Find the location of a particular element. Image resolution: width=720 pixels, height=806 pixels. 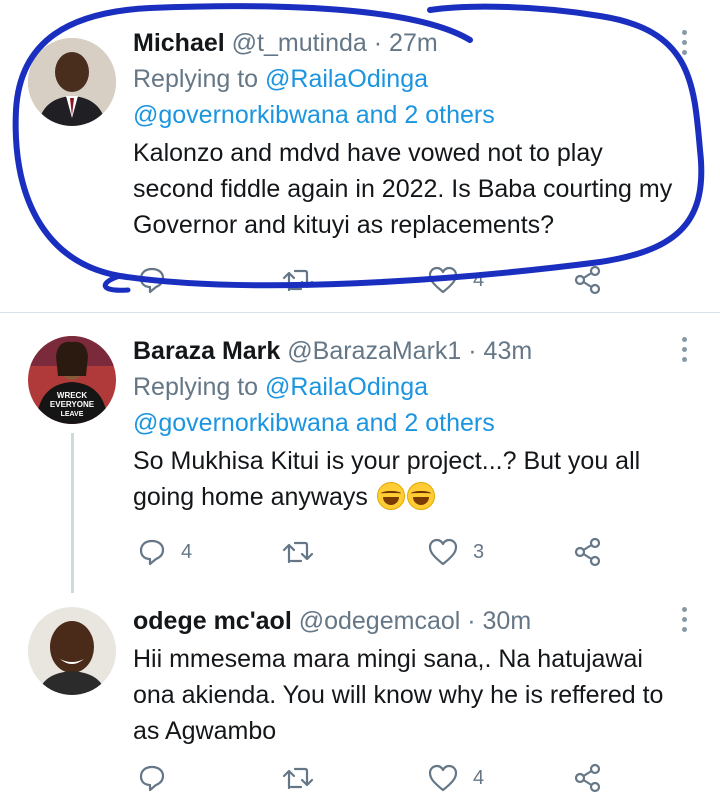

user-handle: @odegemcaol is located at coordinates (380, 621).